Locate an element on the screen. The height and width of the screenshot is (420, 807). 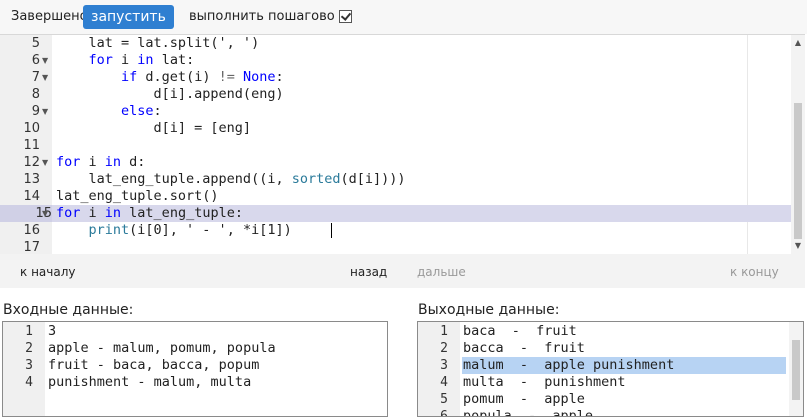
go-to-end-button: к концу is located at coordinates (754, 272).